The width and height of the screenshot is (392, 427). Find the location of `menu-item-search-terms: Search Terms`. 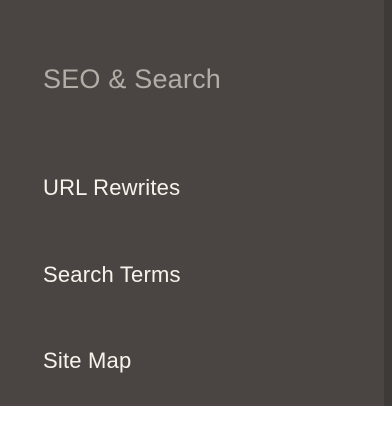

menu-item-search-terms: Search Terms is located at coordinates (112, 275).